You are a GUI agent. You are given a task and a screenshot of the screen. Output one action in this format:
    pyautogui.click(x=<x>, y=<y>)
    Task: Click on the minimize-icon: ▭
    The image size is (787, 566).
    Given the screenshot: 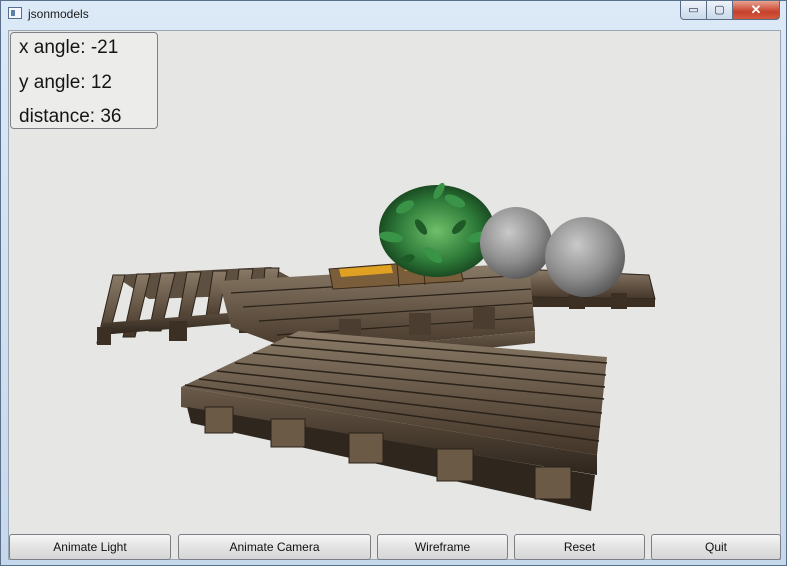 What is the action you would take?
    pyautogui.click(x=693, y=10)
    